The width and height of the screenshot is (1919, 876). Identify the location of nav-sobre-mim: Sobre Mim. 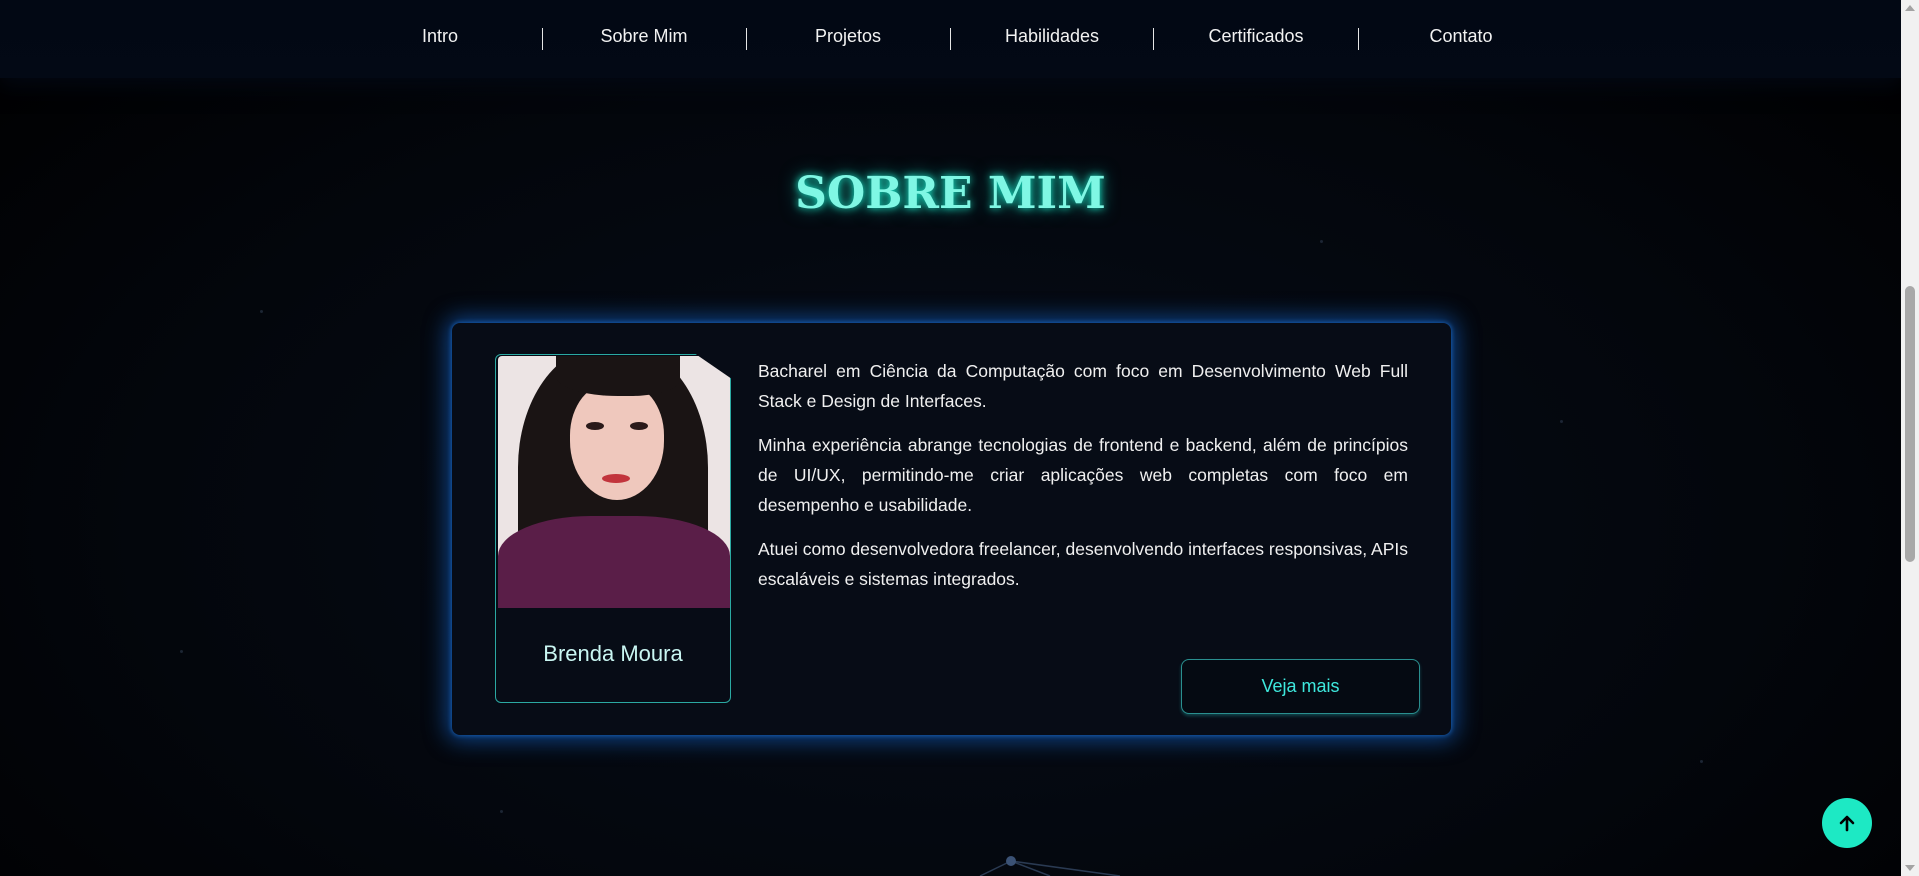
(644, 36).